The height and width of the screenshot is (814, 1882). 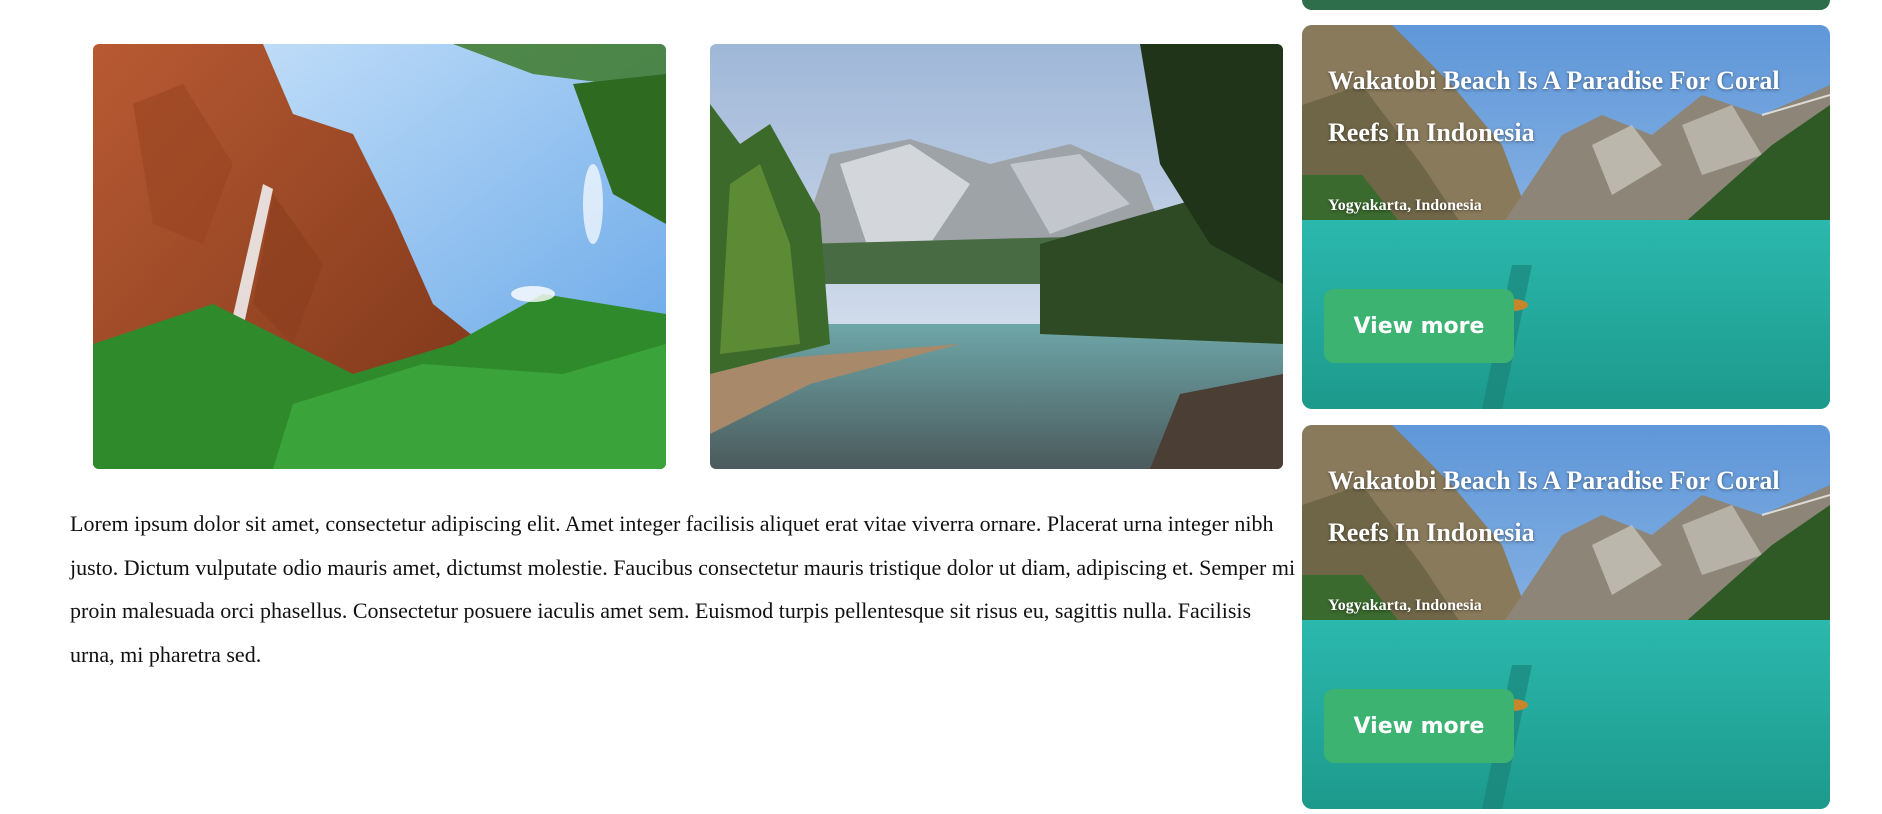 I want to click on card-partial-top, so click(x=1566, y=5).